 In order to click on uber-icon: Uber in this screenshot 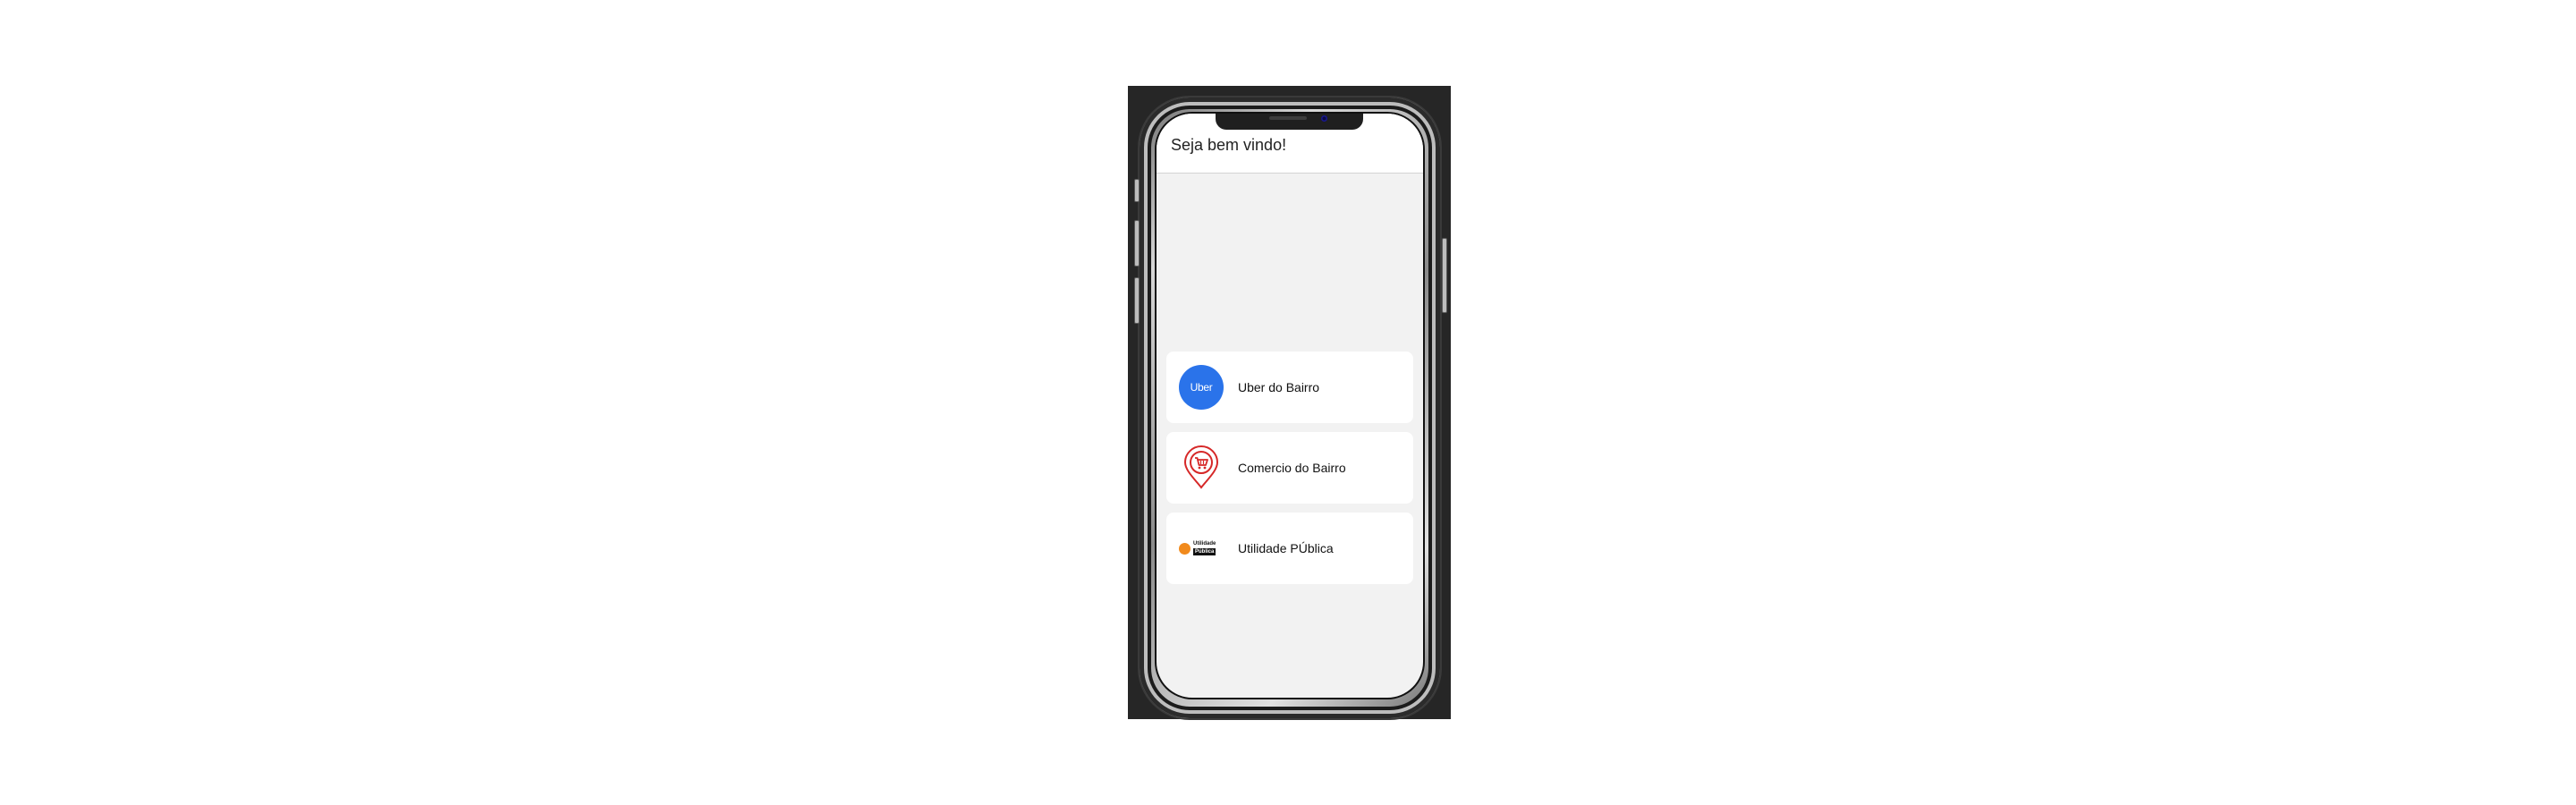, I will do `click(1201, 387)`.